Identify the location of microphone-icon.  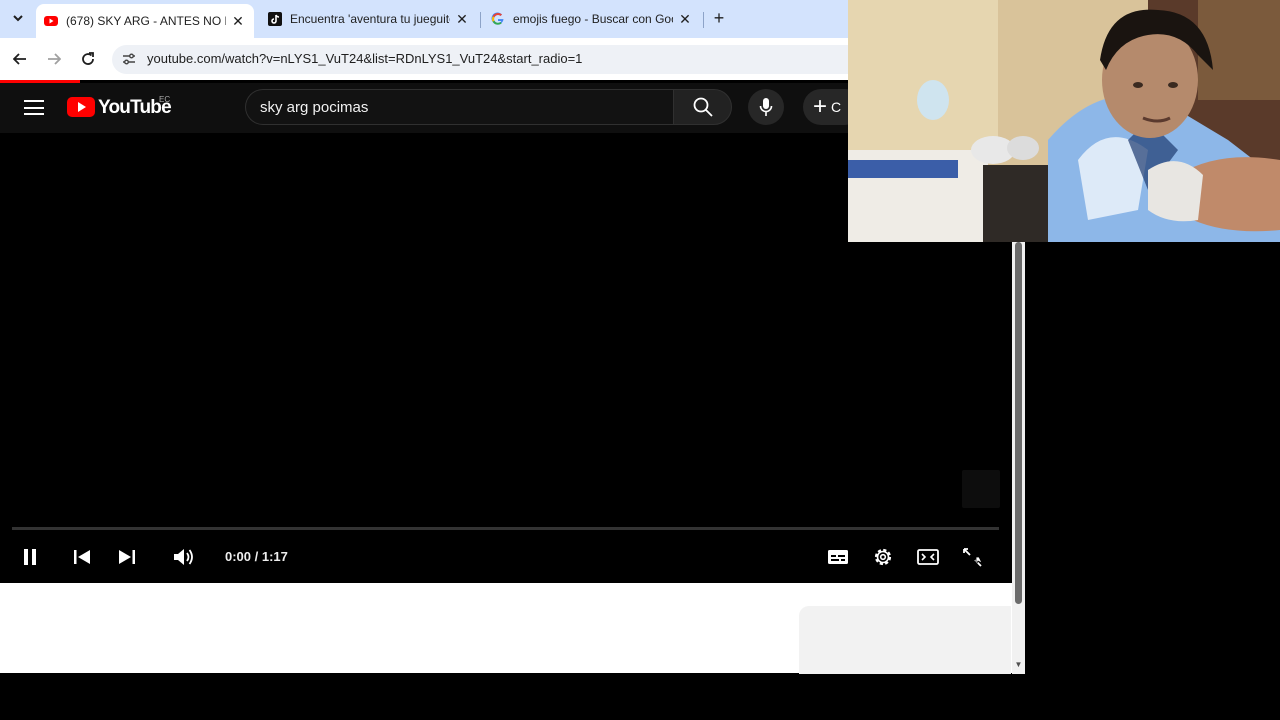
(766, 107).